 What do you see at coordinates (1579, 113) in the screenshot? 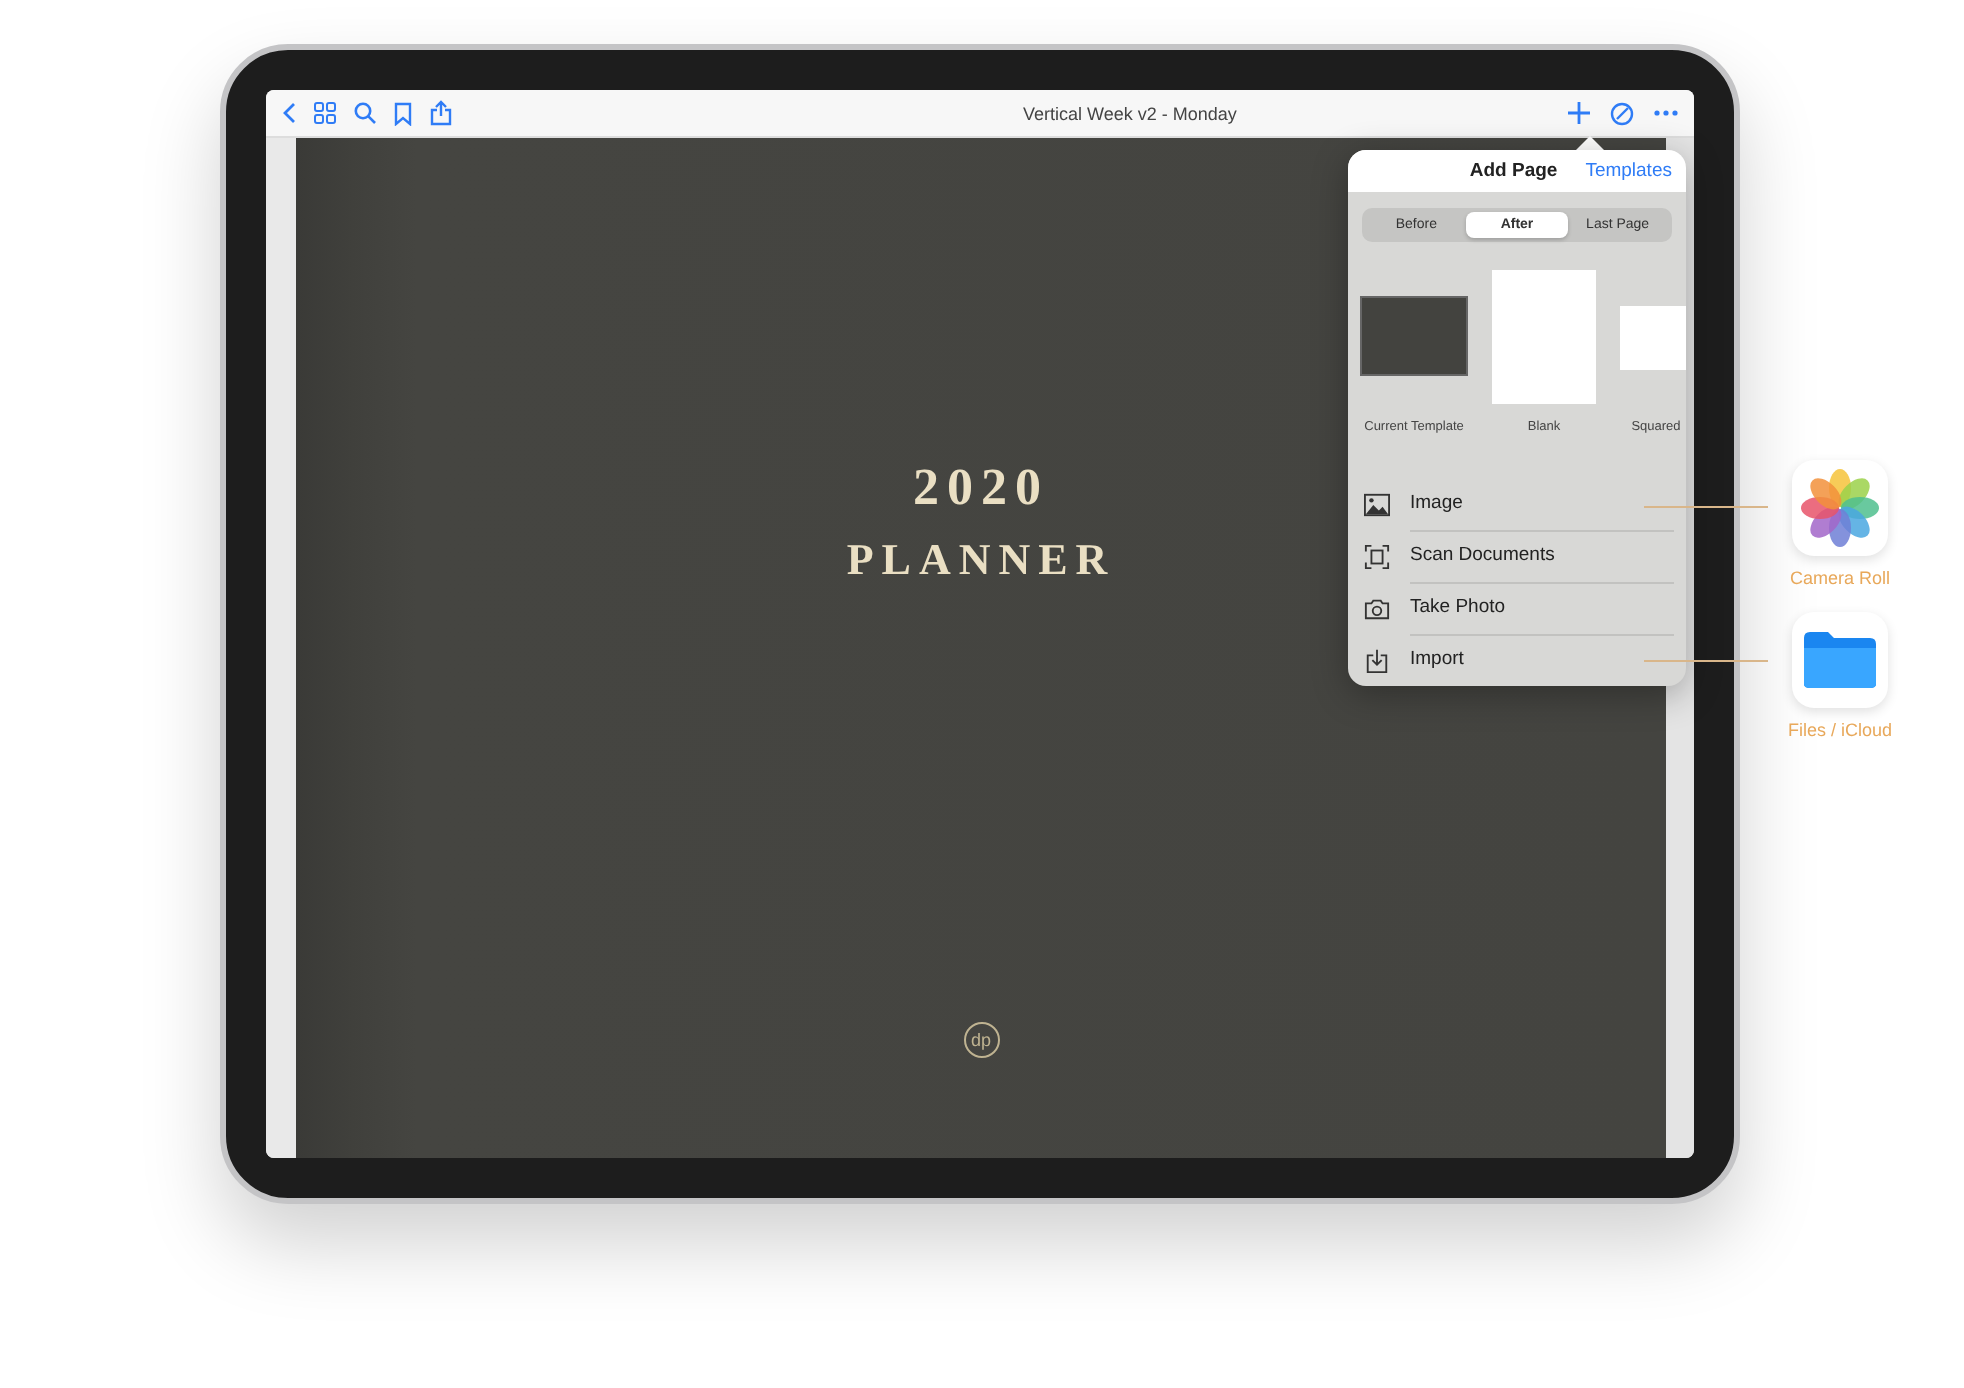
I see `plus-icon` at bounding box center [1579, 113].